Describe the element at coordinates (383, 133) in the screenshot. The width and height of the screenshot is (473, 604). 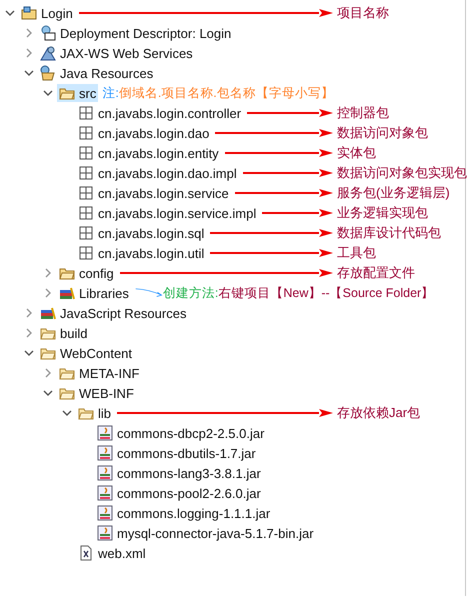
I see `annotation-text: 数据访问对象包` at that location.